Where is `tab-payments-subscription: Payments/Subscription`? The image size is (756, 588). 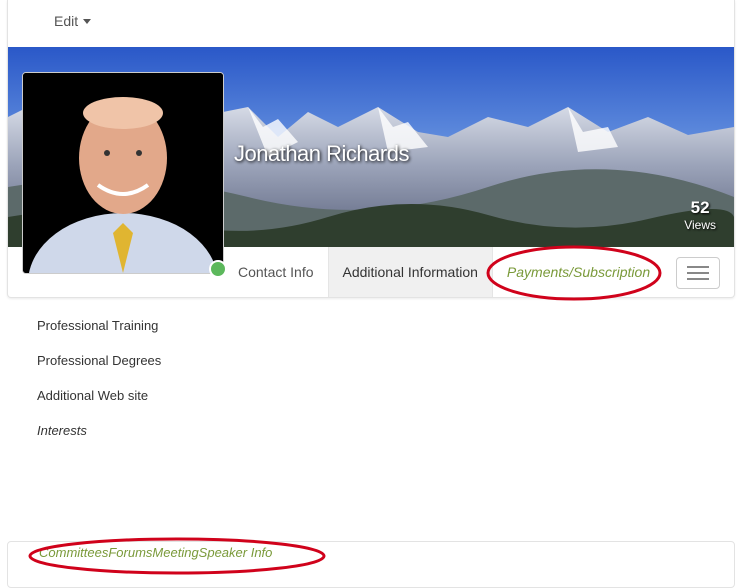 tab-payments-subscription: Payments/Subscription is located at coordinates (578, 272).